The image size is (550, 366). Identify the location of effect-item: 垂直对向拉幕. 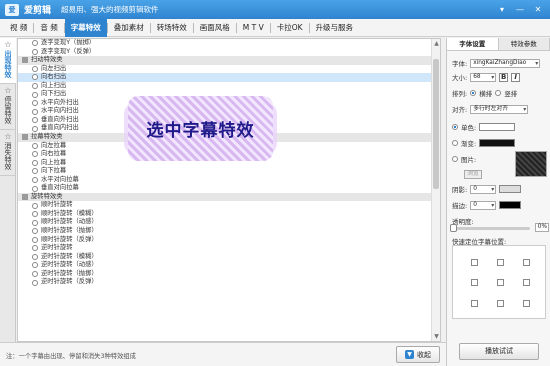
(229, 188).